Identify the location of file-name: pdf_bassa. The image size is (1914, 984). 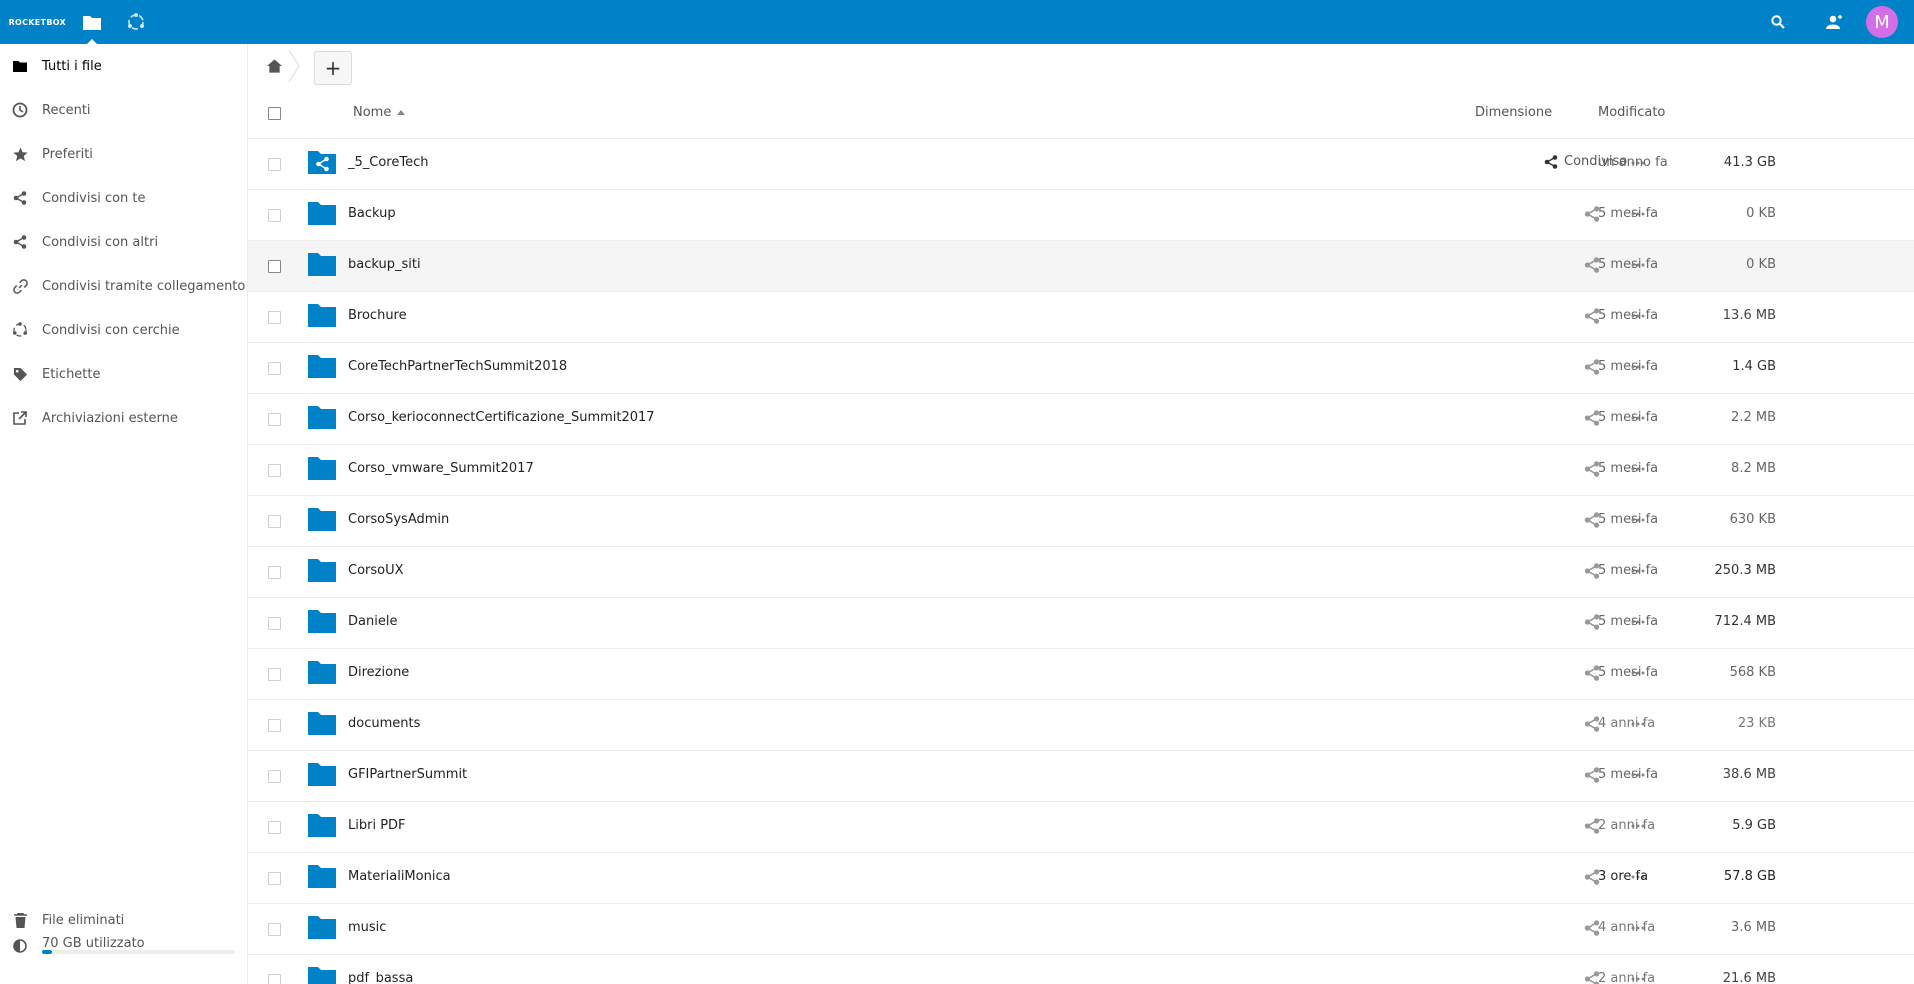
(380, 977).